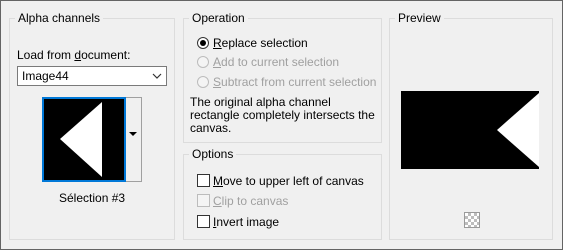 Image resolution: width=563 pixels, height=250 pixels. I want to click on chevron-down-icon, so click(157, 76).